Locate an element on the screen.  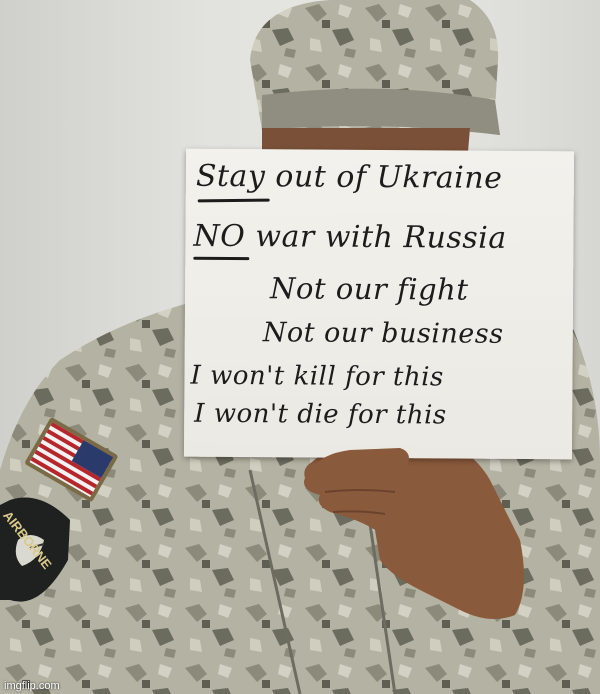
thumb is located at coordinates (359, 466).